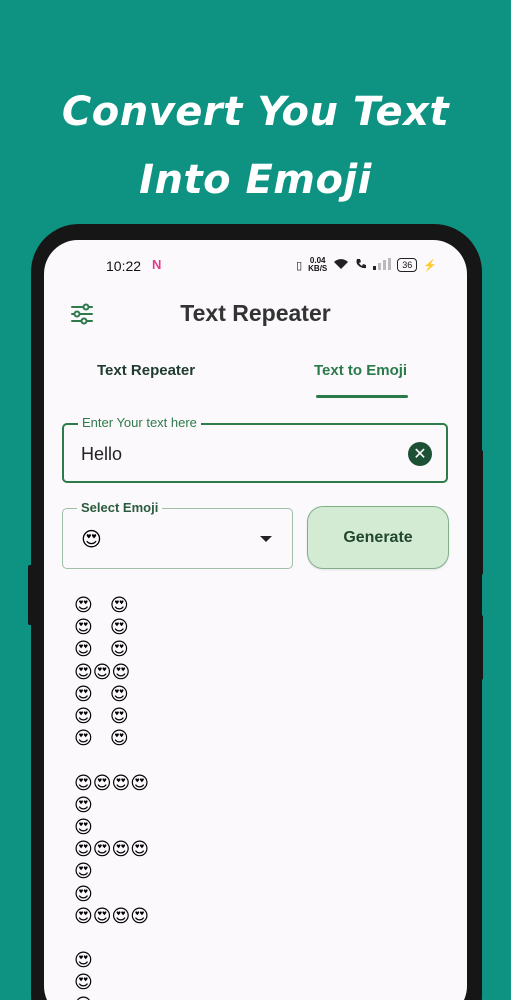  Describe the element at coordinates (341, 265) in the screenshot. I see `wifi-icon` at that location.